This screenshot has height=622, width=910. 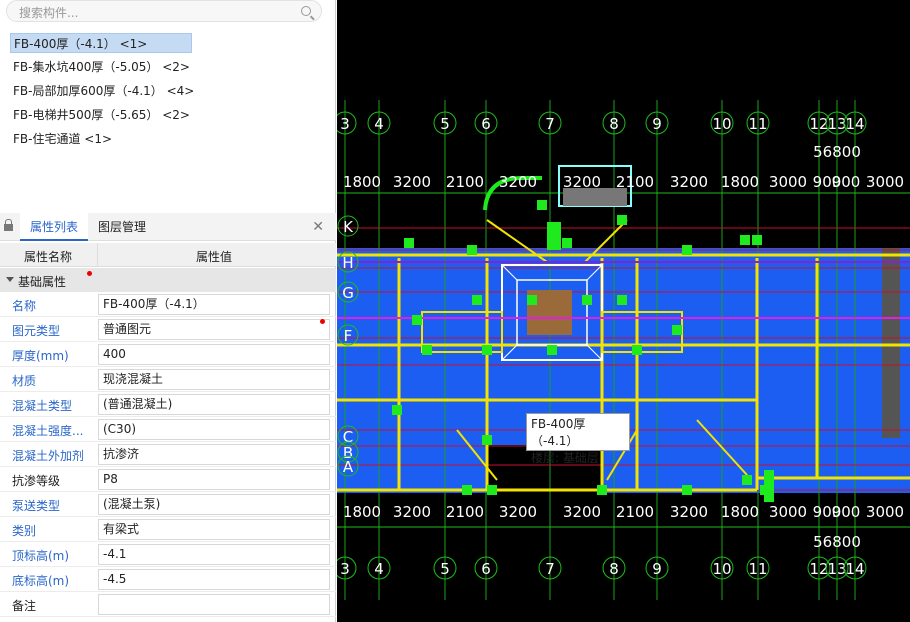 I want to click on axis-label-bottom: 9, so click(x=657, y=569).